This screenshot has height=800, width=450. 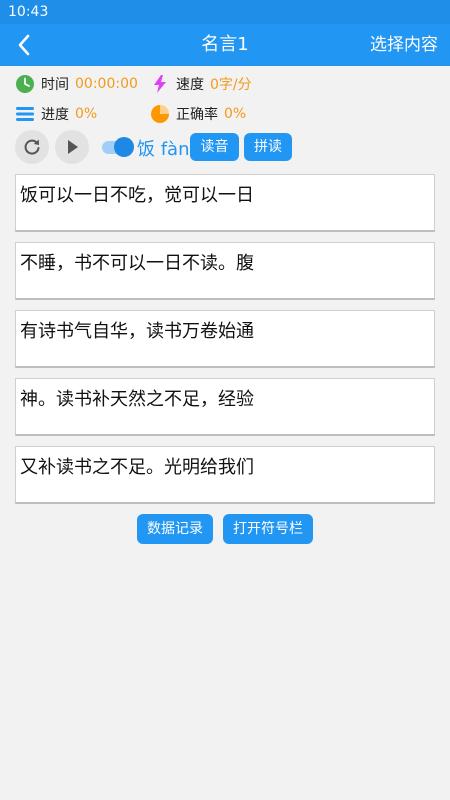 I want to click on list-icon, so click(x=25, y=114).